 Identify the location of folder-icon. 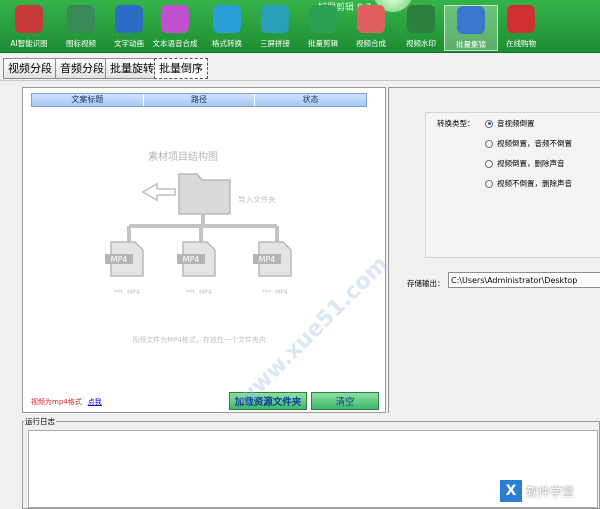
(204, 194).